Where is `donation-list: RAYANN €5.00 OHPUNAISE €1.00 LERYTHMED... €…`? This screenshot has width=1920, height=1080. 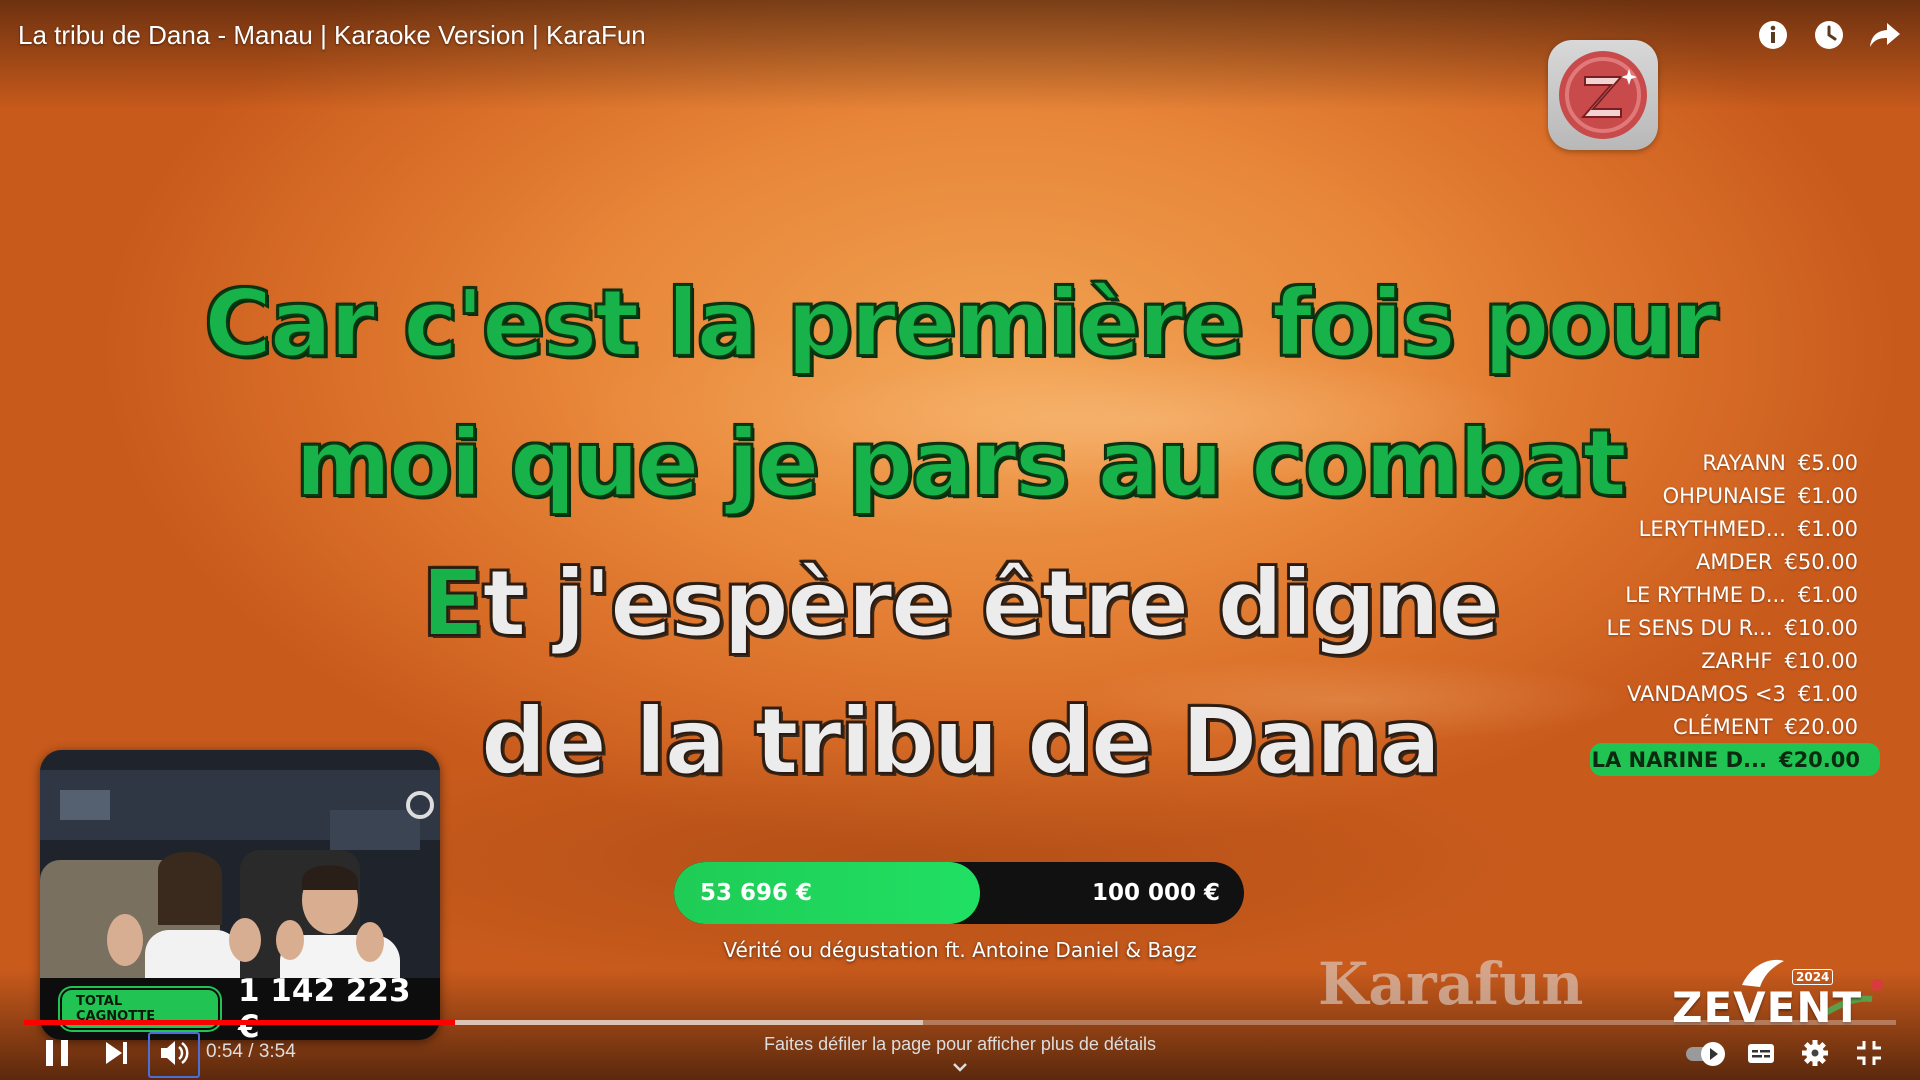 donation-list: RAYANN €5.00 OHPUNAISE €1.00 LERYTHMED... €… is located at coordinates (1720, 611).